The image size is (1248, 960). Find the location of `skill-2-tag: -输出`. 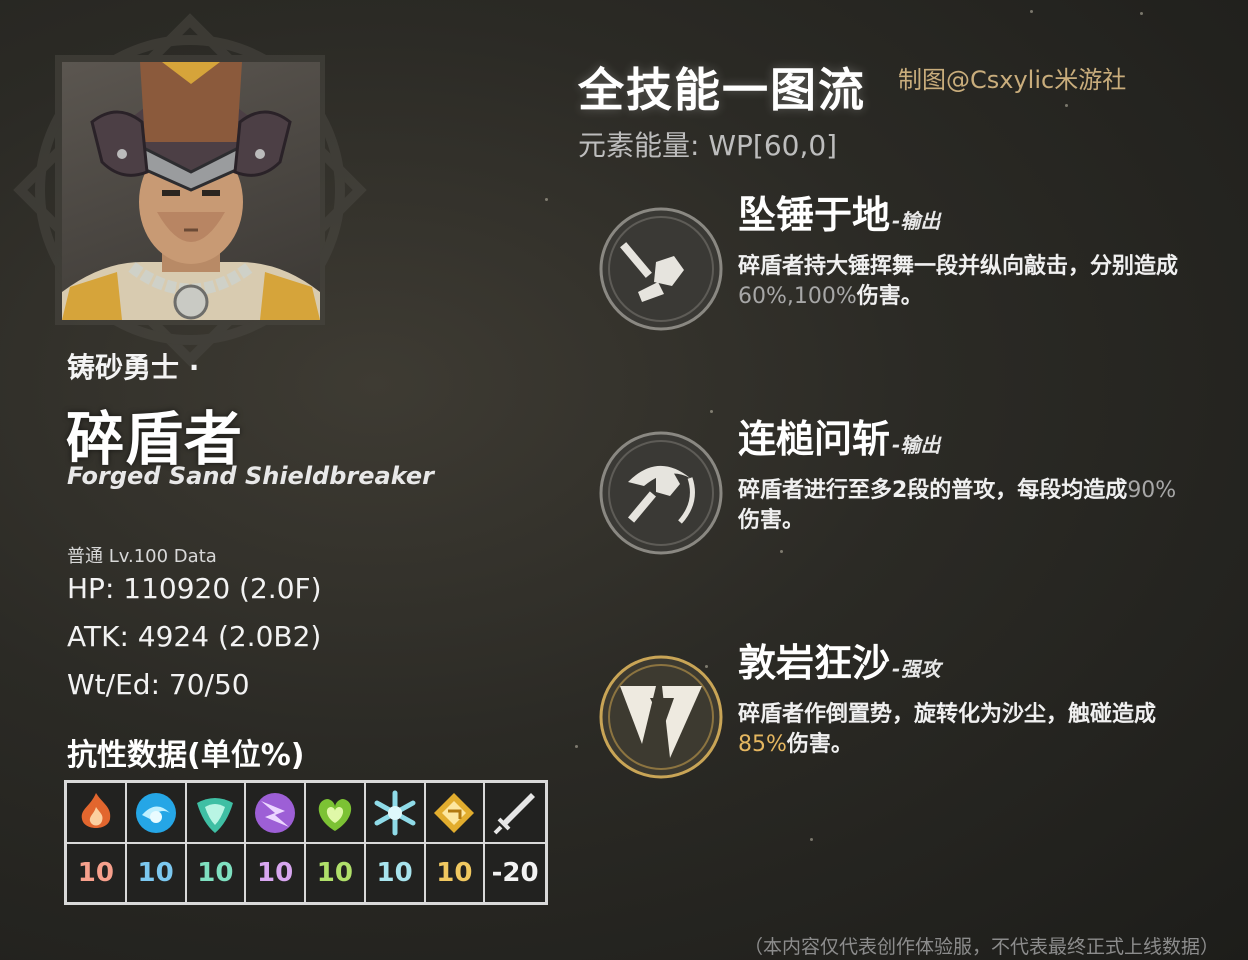

skill-2-tag: -输出 is located at coordinates (916, 445).